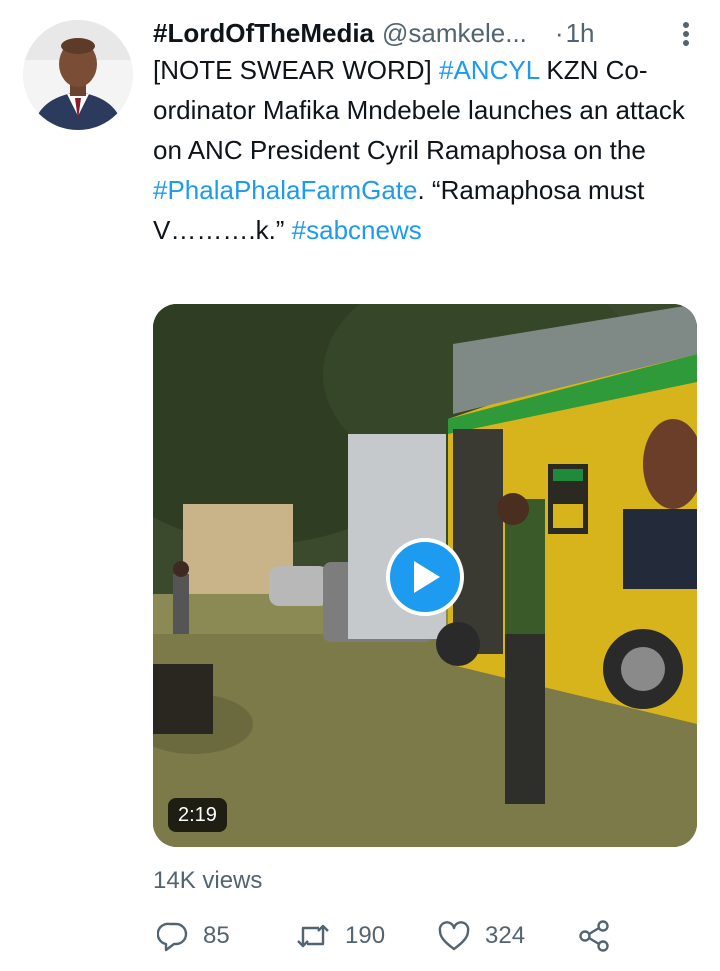  I want to click on avatar, so click(78, 75).